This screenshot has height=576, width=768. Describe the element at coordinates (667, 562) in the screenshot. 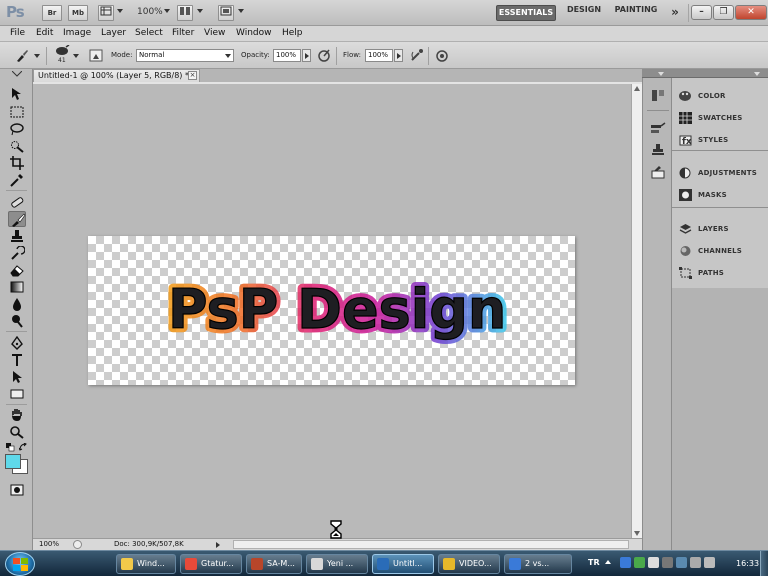

I see `network-icon` at that location.